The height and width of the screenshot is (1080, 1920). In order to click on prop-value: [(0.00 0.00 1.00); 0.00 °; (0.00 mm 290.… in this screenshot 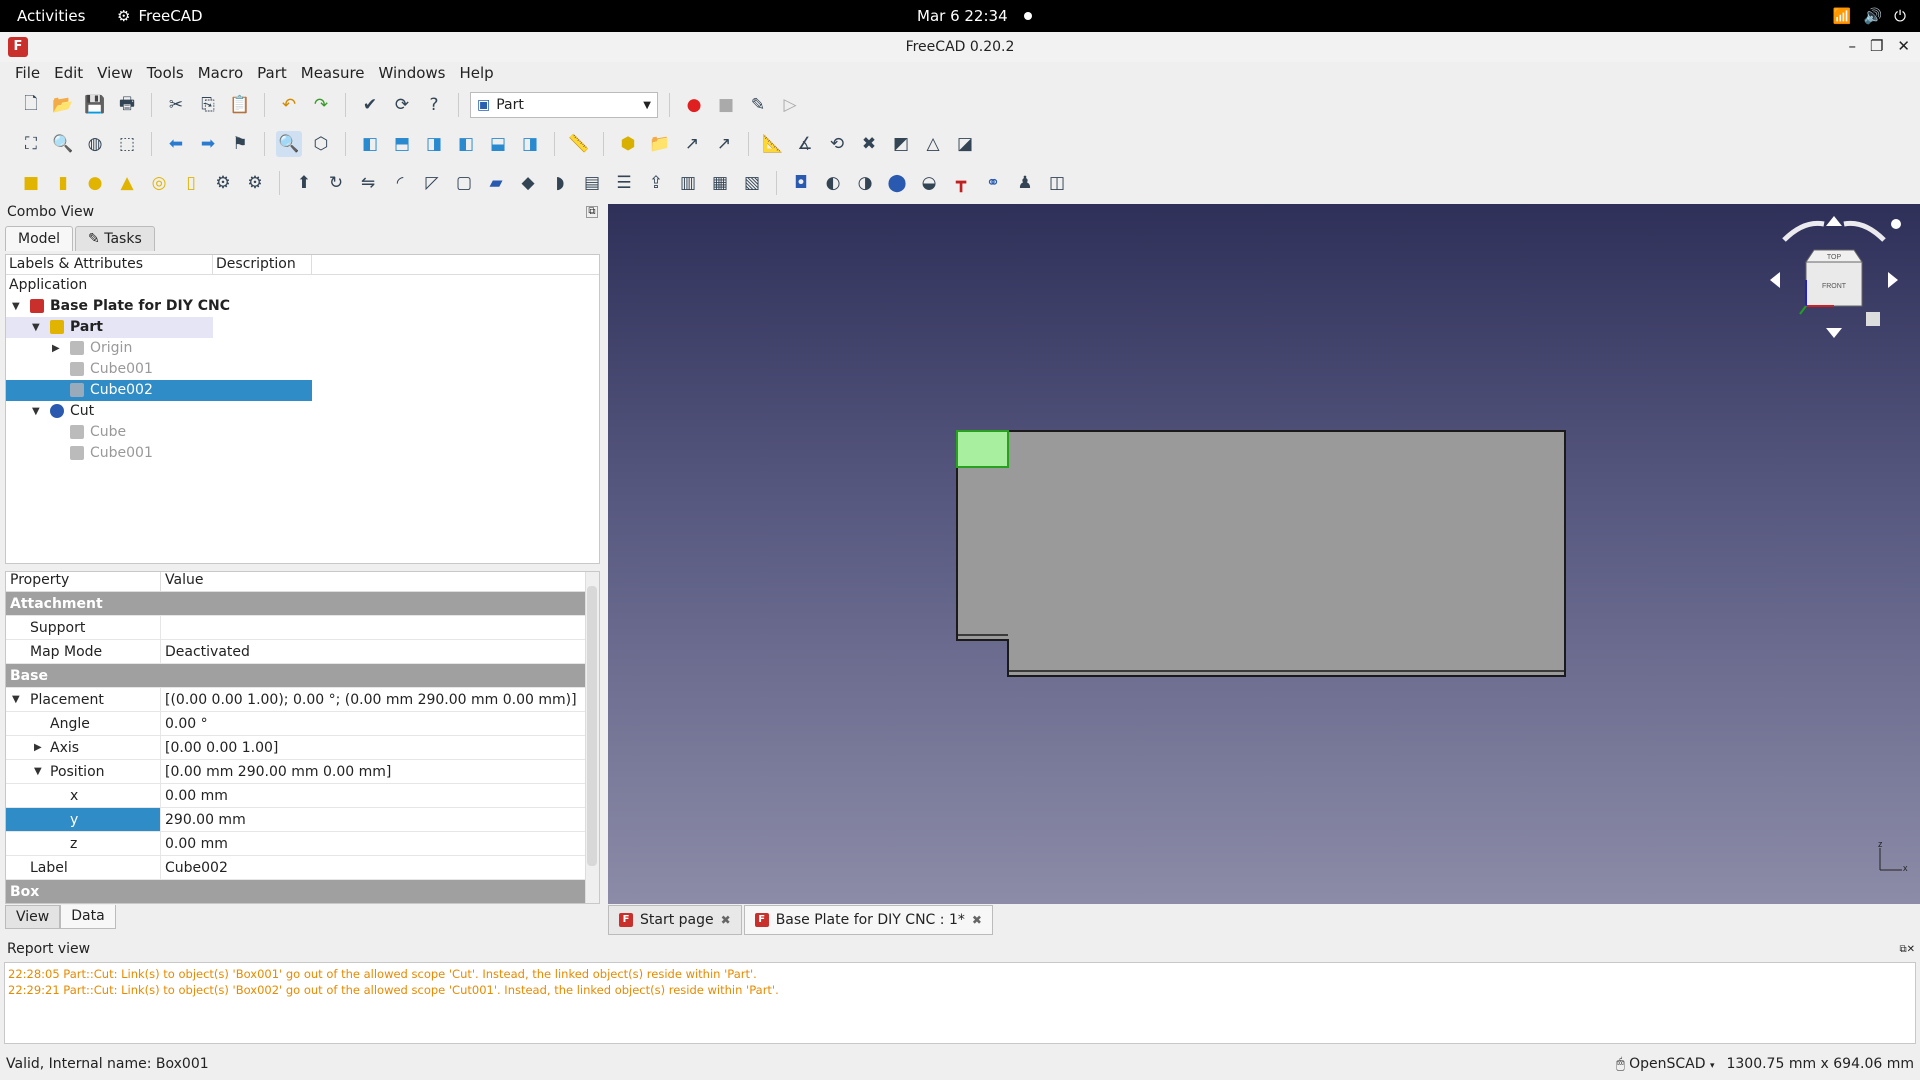, I will do `click(380, 699)`.